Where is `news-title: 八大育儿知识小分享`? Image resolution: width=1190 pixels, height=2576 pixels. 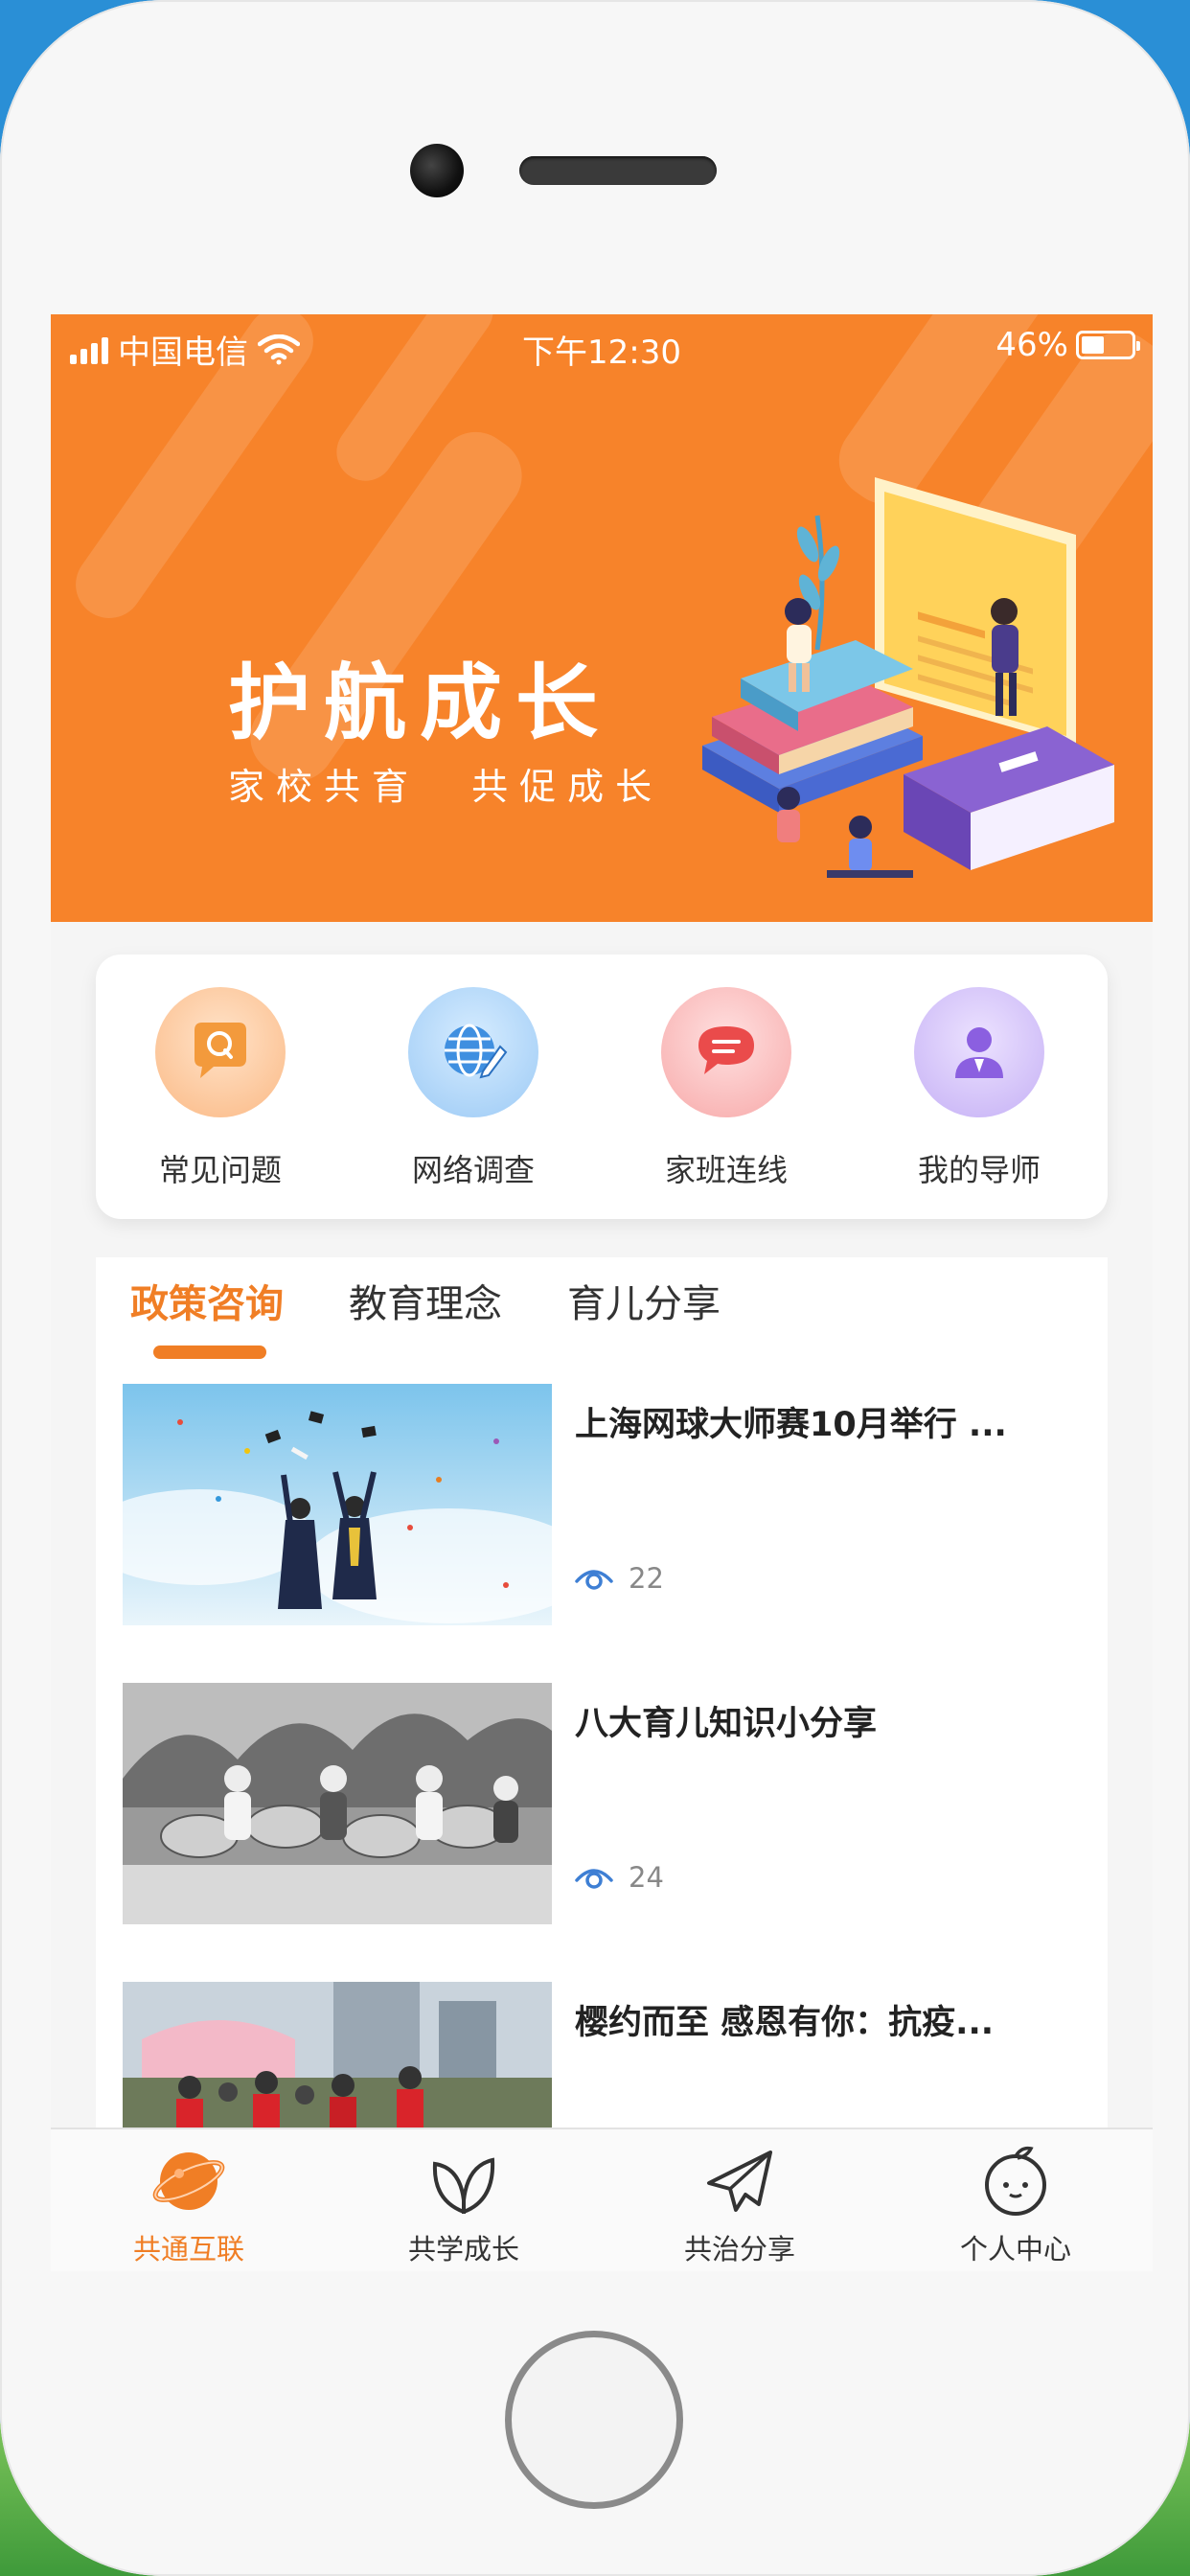 news-title: 八大育儿知识小分享 is located at coordinates (727, 1724).